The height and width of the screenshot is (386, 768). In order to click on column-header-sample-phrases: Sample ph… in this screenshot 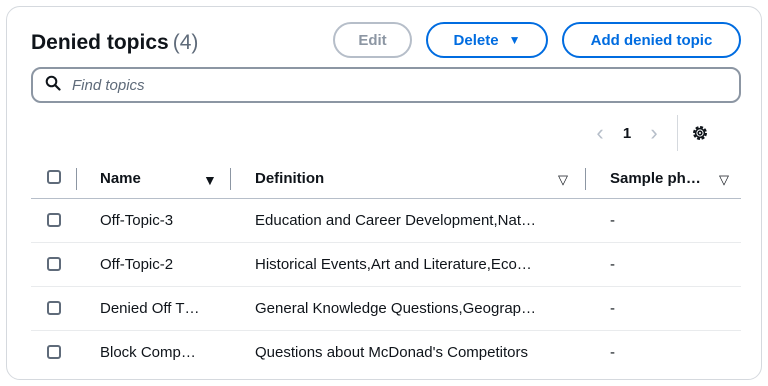, I will do `click(655, 178)`.